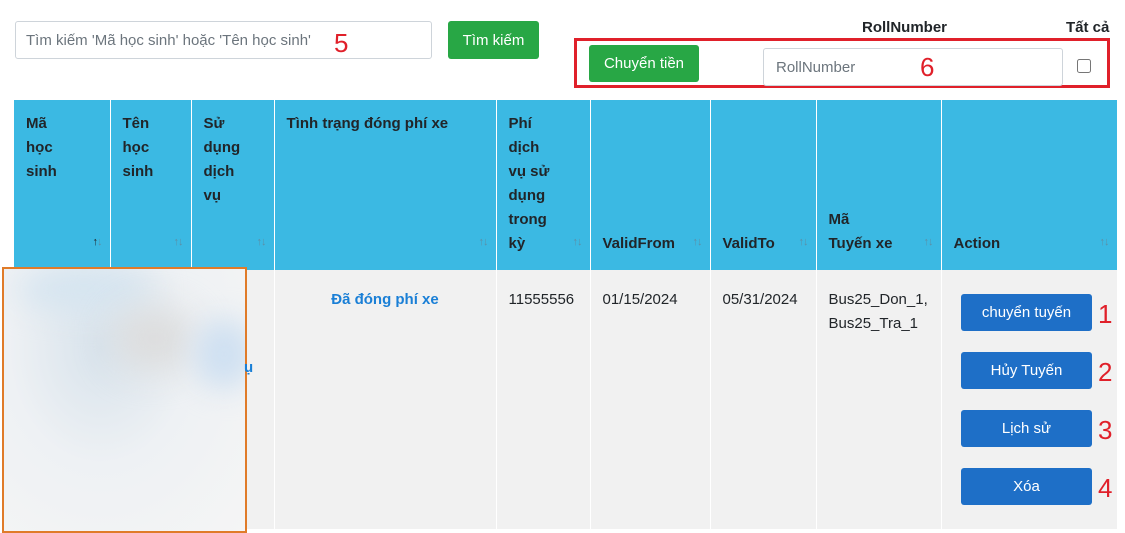 This screenshot has width=1125, height=533. What do you see at coordinates (1026, 312) in the screenshot?
I see `change-route-button: chuyển tuyến` at bounding box center [1026, 312].